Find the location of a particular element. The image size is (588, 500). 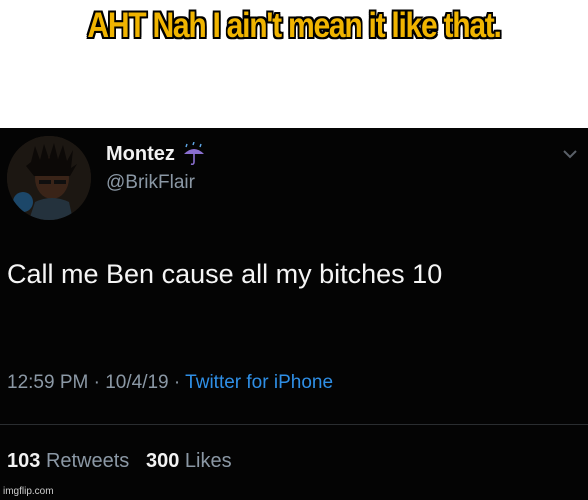

likes-stat: 300 Likes is located at coordinates (189, 461).